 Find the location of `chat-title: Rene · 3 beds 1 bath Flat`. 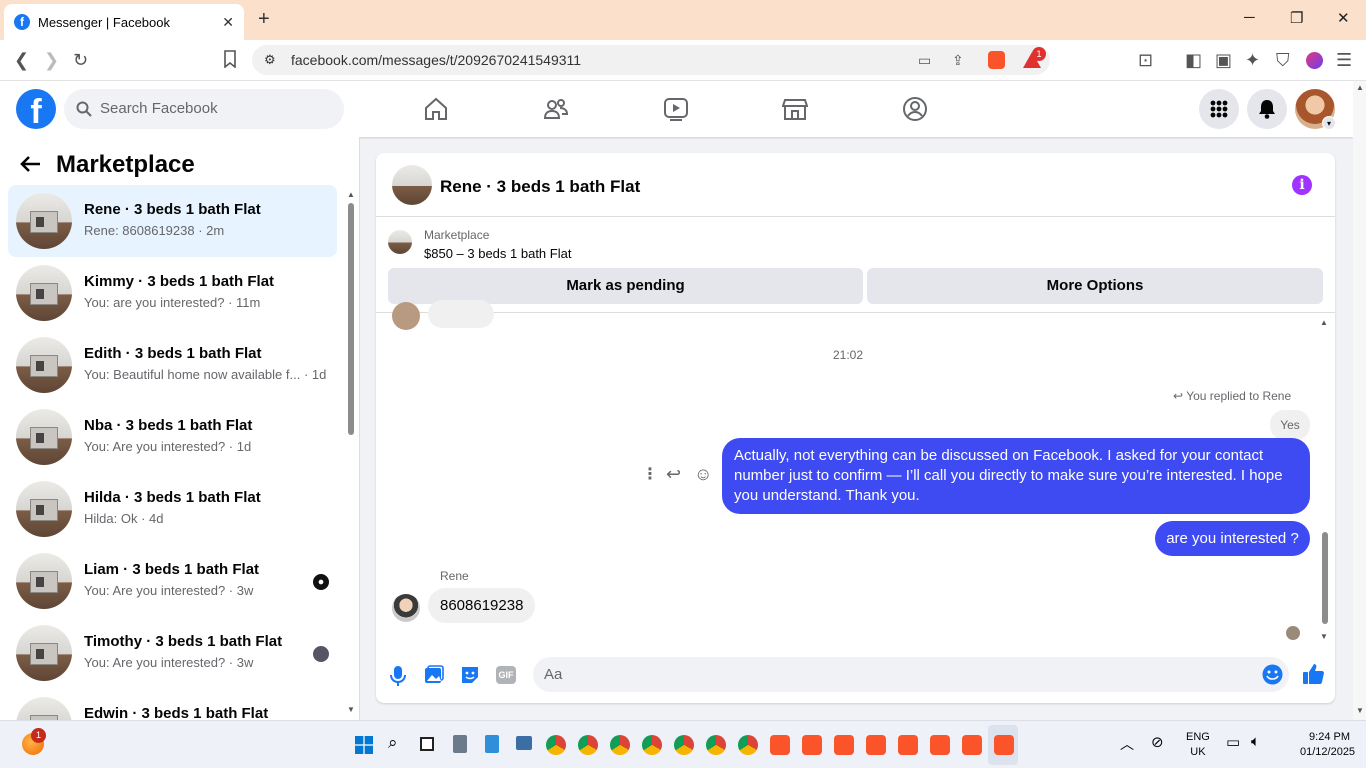

chat-title: Rene · 3 beds 1 bath Flat is located at coordinates (540, 187).